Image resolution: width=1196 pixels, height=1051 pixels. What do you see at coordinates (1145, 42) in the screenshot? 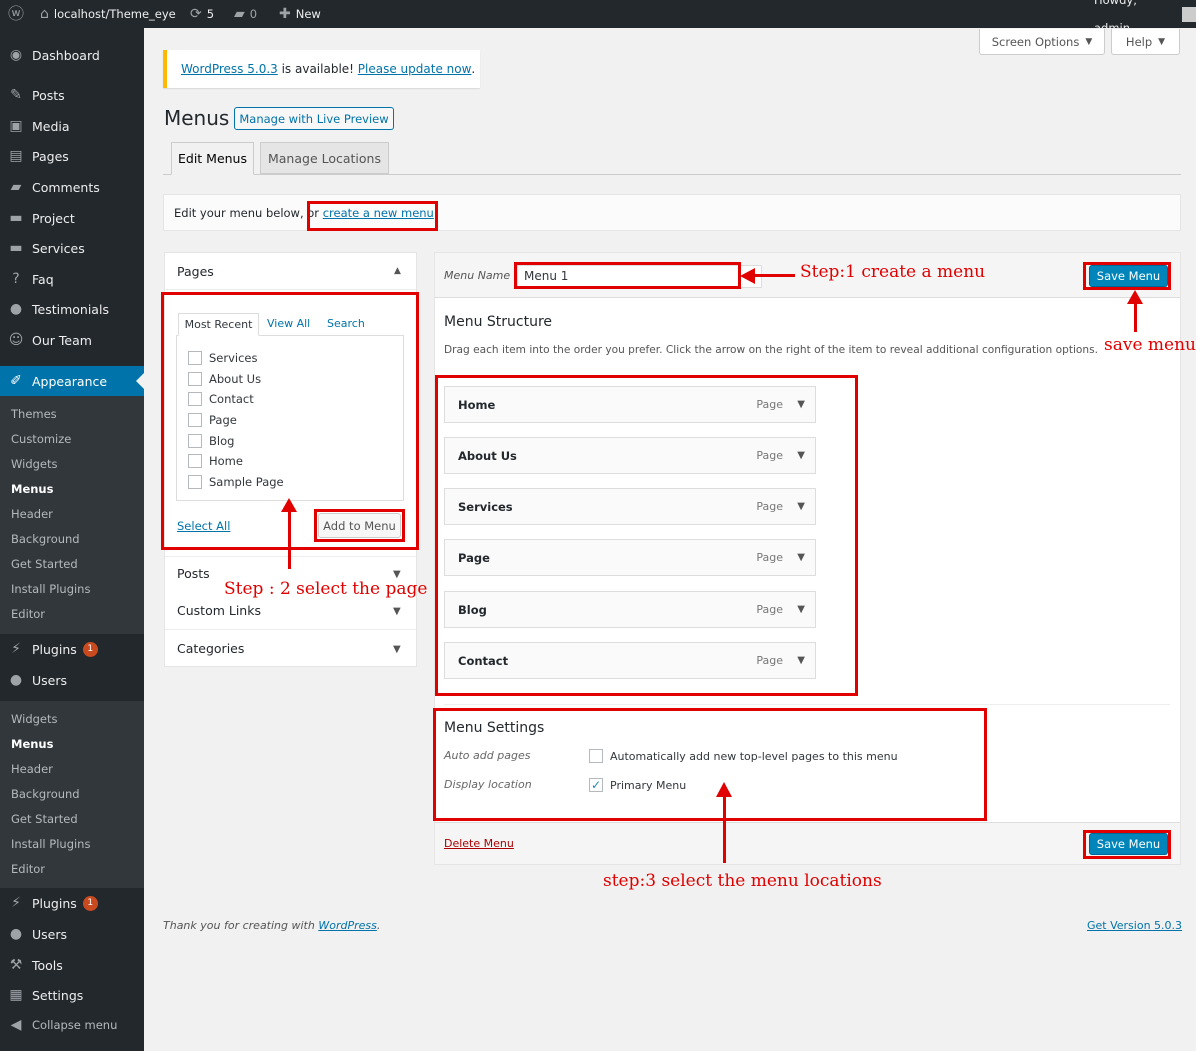
I see `help-button: Help ▼` at bounding box center [1145, 42].